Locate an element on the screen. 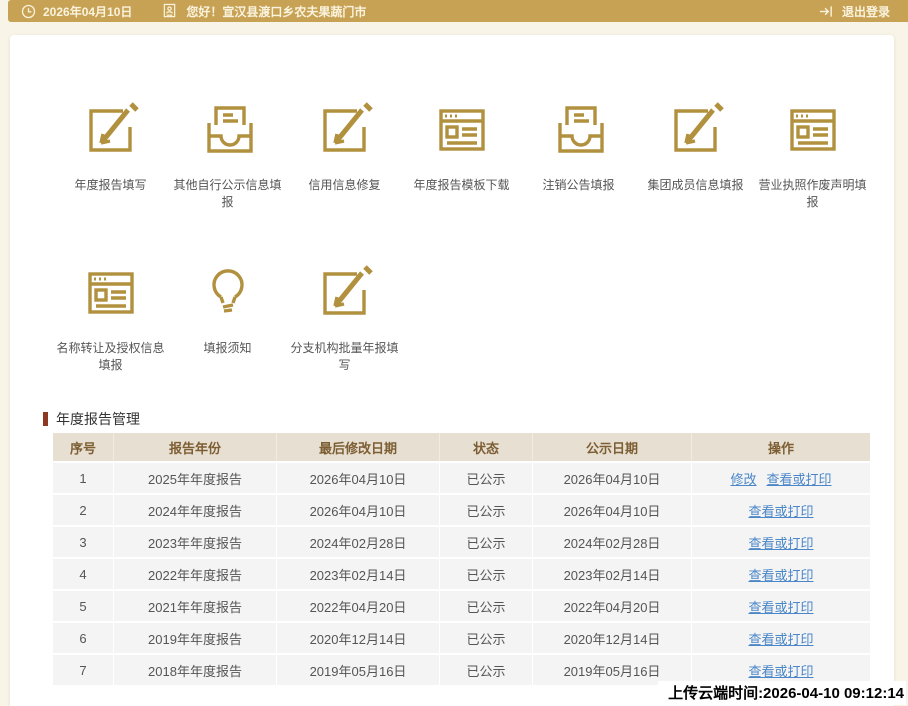  topbar: 2026年04月10日 您好！宣汉县渡口乡农夫果蔬门市 退出登录 is located at coordinates (458, 11).